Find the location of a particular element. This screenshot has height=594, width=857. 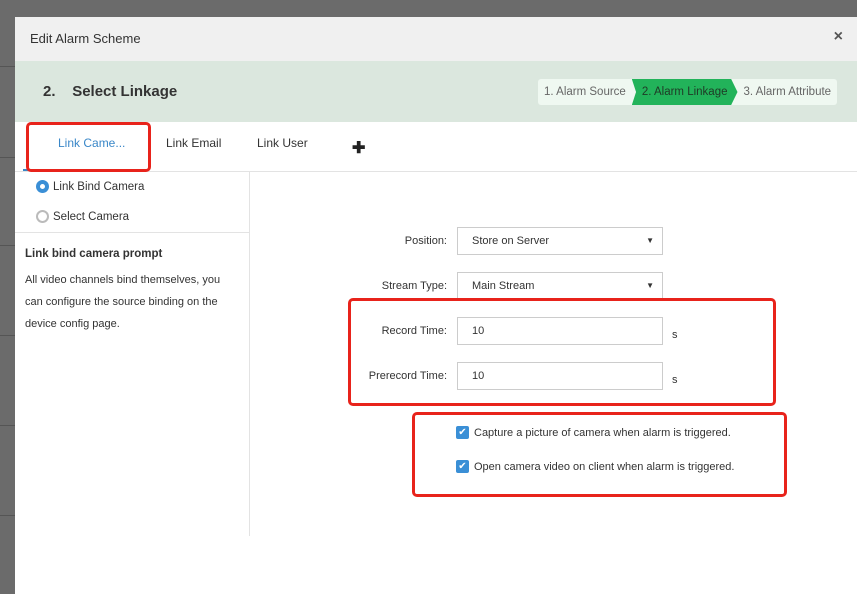

highlight-box-checkboxes is located at coordinates (599, 454).